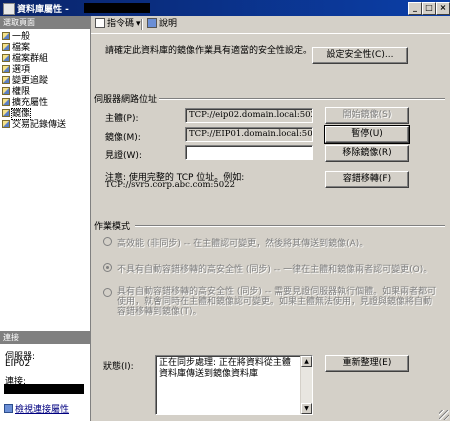 Image resolution: width=450 pixels, height=421 pixels. What do you see at coordinates (30, 81) in the screenshot?
I see `nav-item-label: 變更追蹤` at bounding box center [30, 81].